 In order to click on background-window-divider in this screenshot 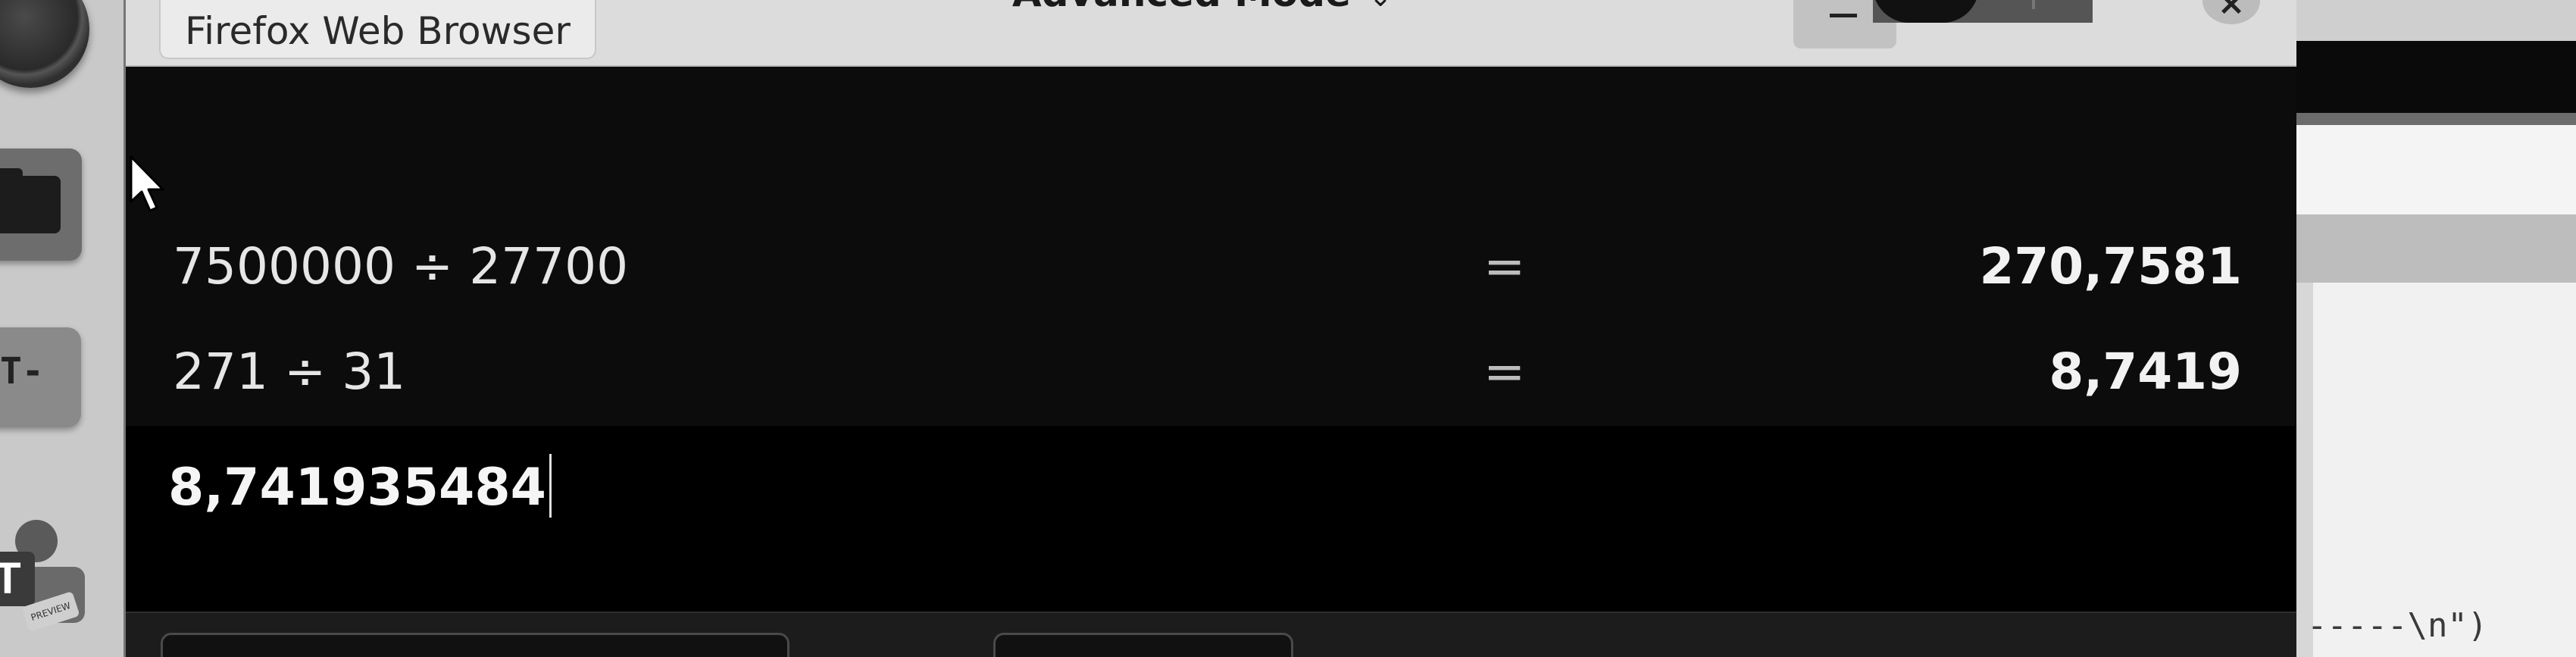, I will do `click(2436, 119)`.